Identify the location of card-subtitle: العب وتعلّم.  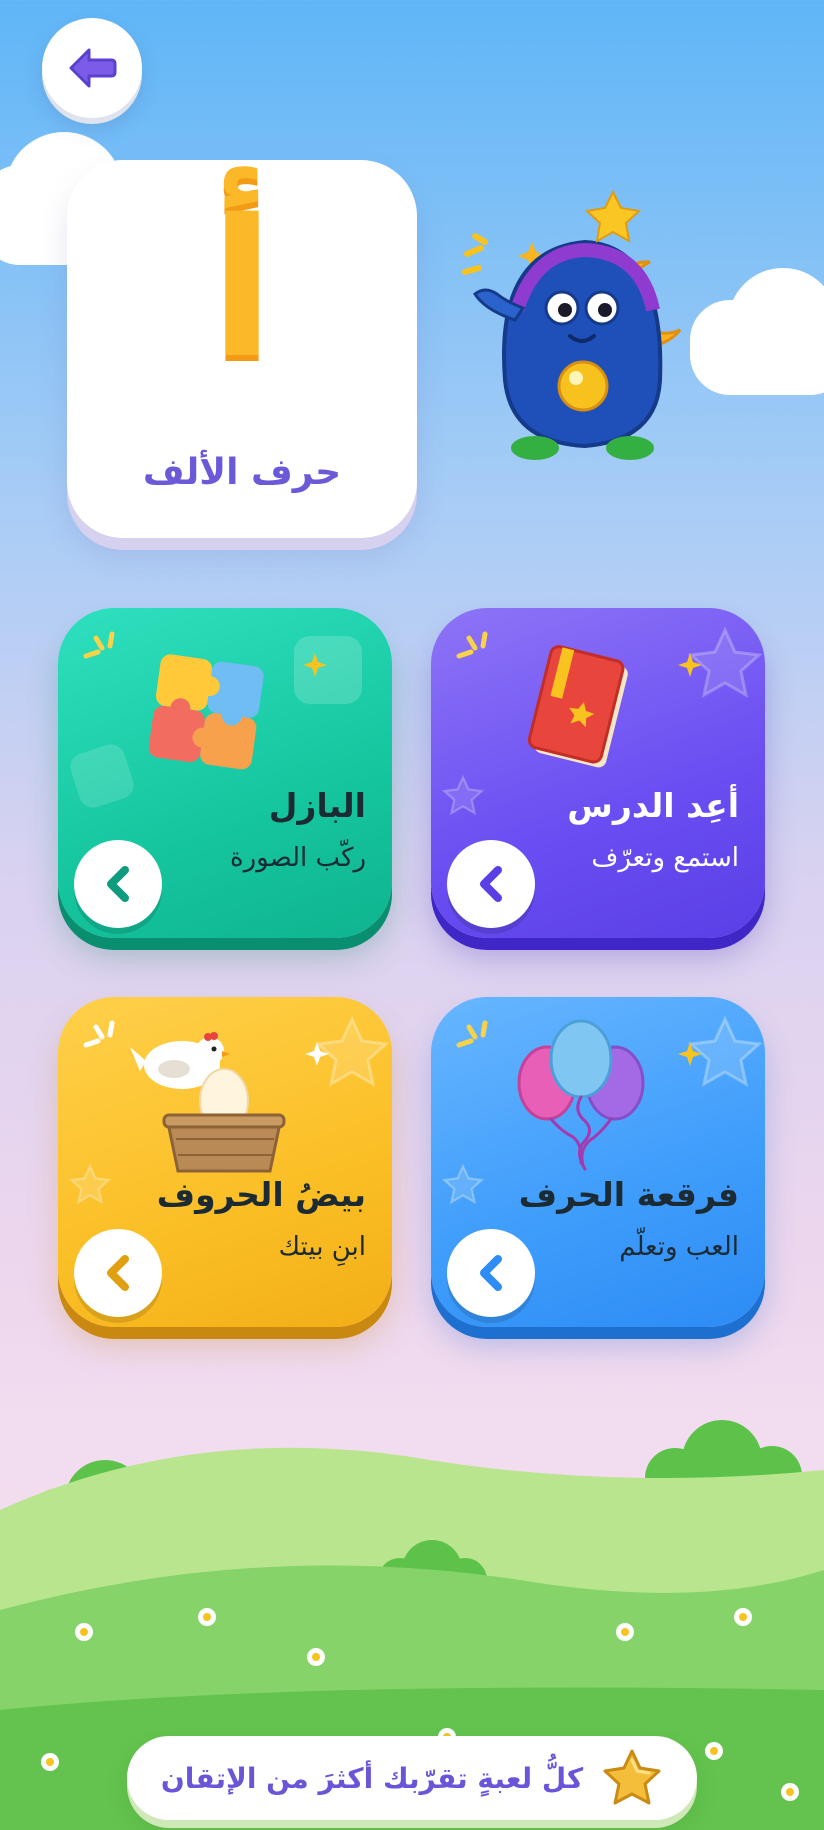
(679, 1247).